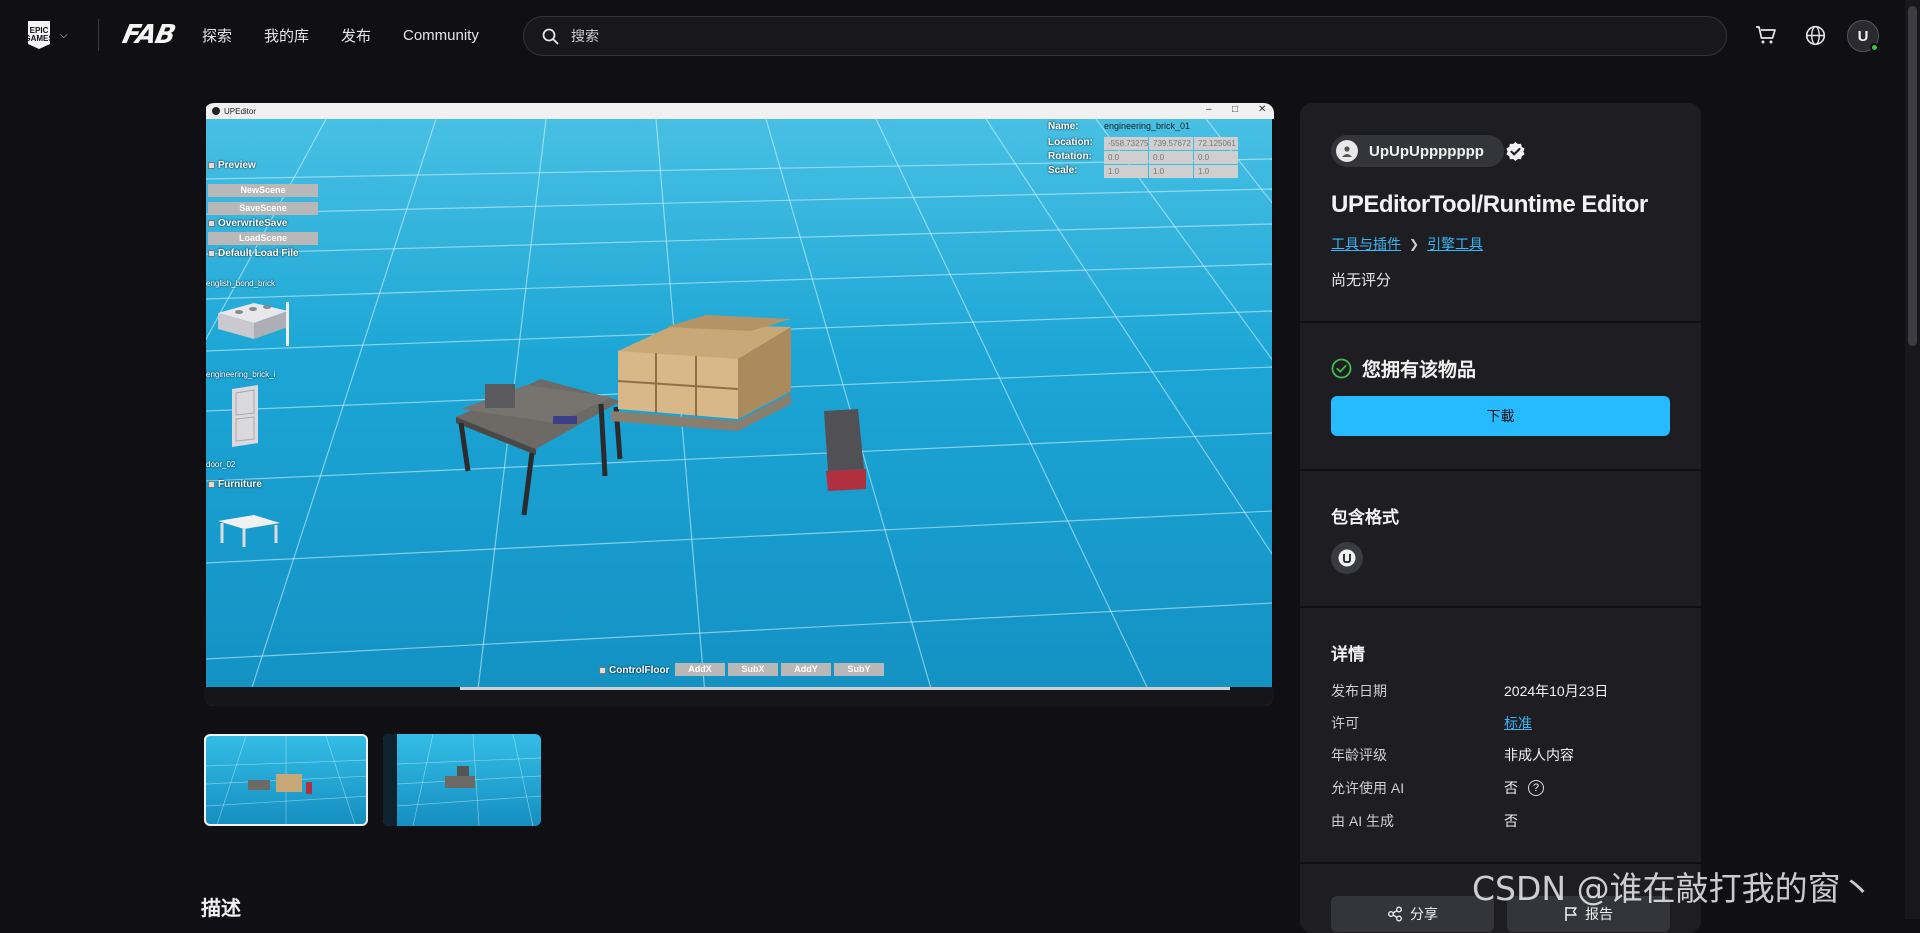  I want to click on default-load-file-toggle: Default Load File, so click(253, 253).